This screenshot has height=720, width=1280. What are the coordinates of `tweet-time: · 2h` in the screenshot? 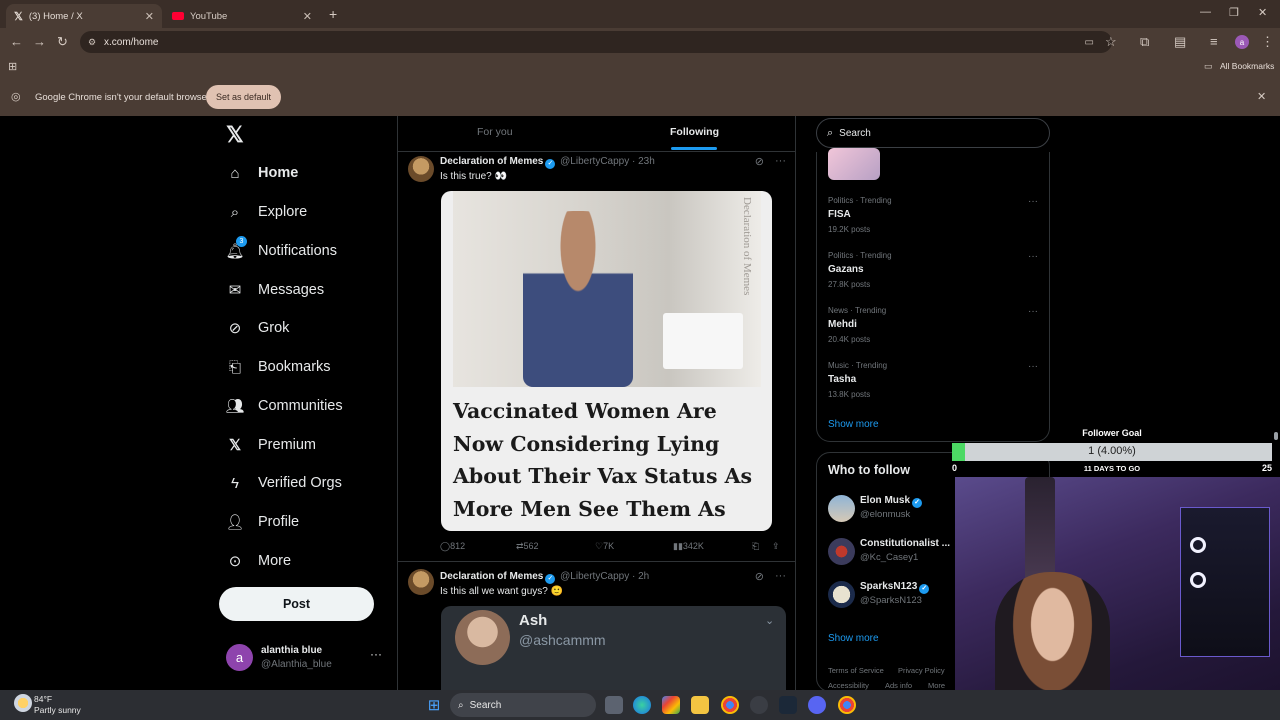 It's located at (640, 576).